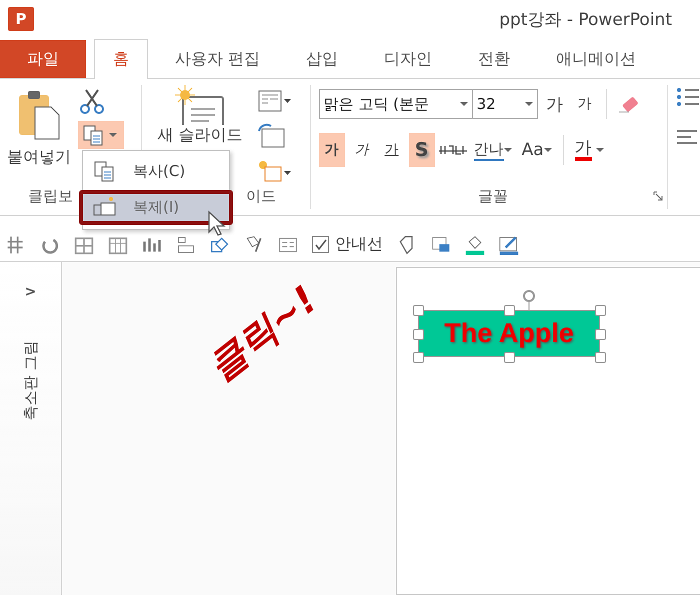 The image size is (700, 596). Describe the element at coordinates (39, 157) in the screenshot. I see `paste-button: 붙여넣기` at that location.